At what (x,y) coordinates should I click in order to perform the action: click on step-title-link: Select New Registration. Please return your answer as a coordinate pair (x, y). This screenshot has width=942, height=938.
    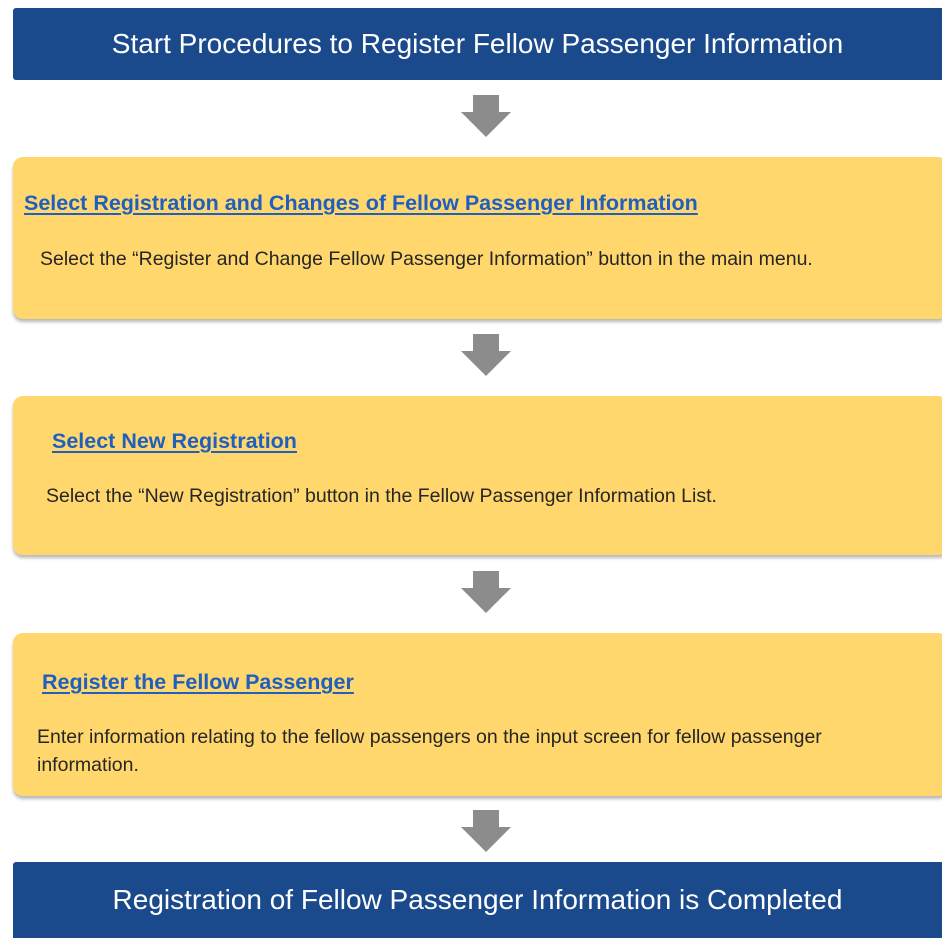
    Looking at the image, I should click on (174, 441).